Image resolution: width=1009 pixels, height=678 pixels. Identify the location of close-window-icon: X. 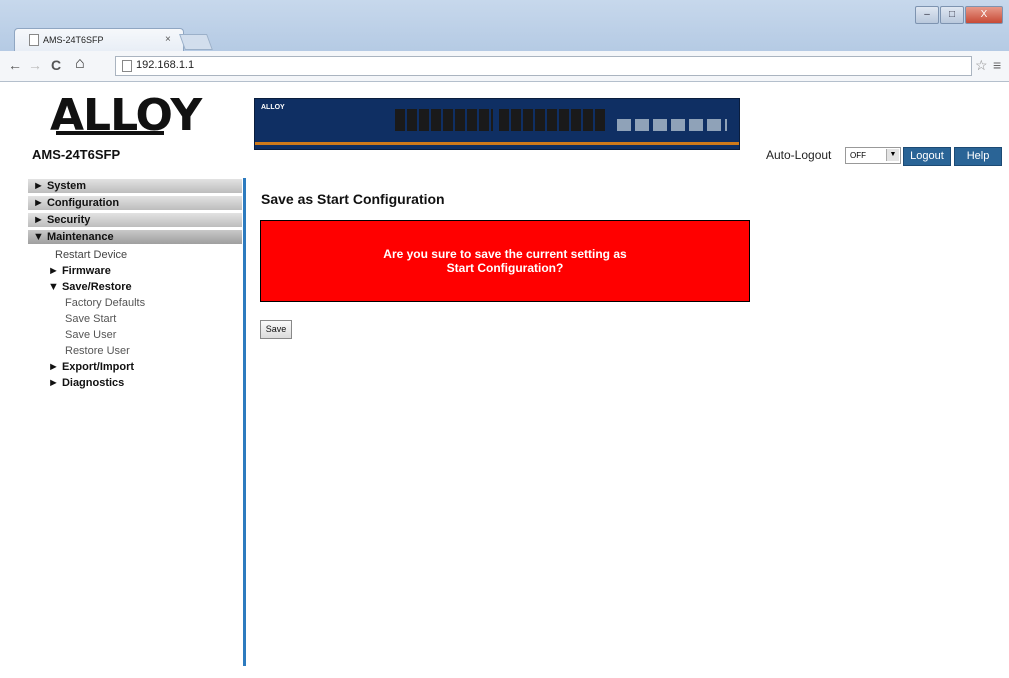
(984, 15).